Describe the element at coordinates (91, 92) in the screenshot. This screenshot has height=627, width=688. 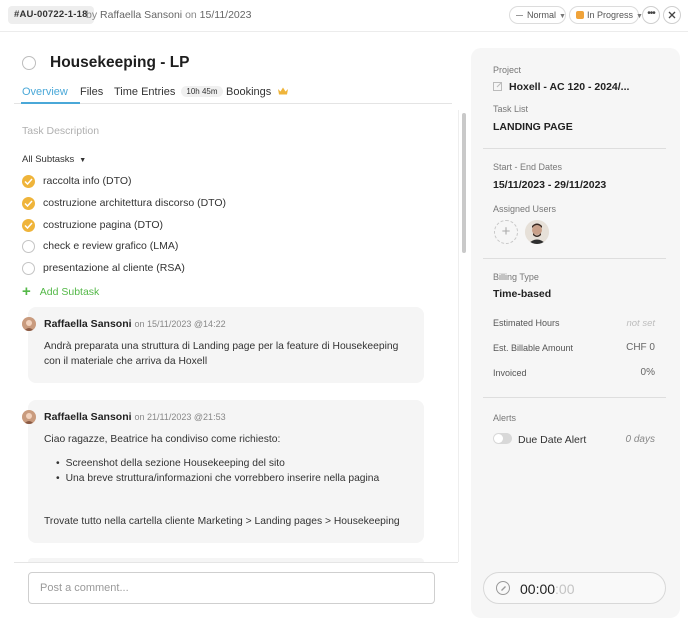
I see `tab-files: Files` at that location.